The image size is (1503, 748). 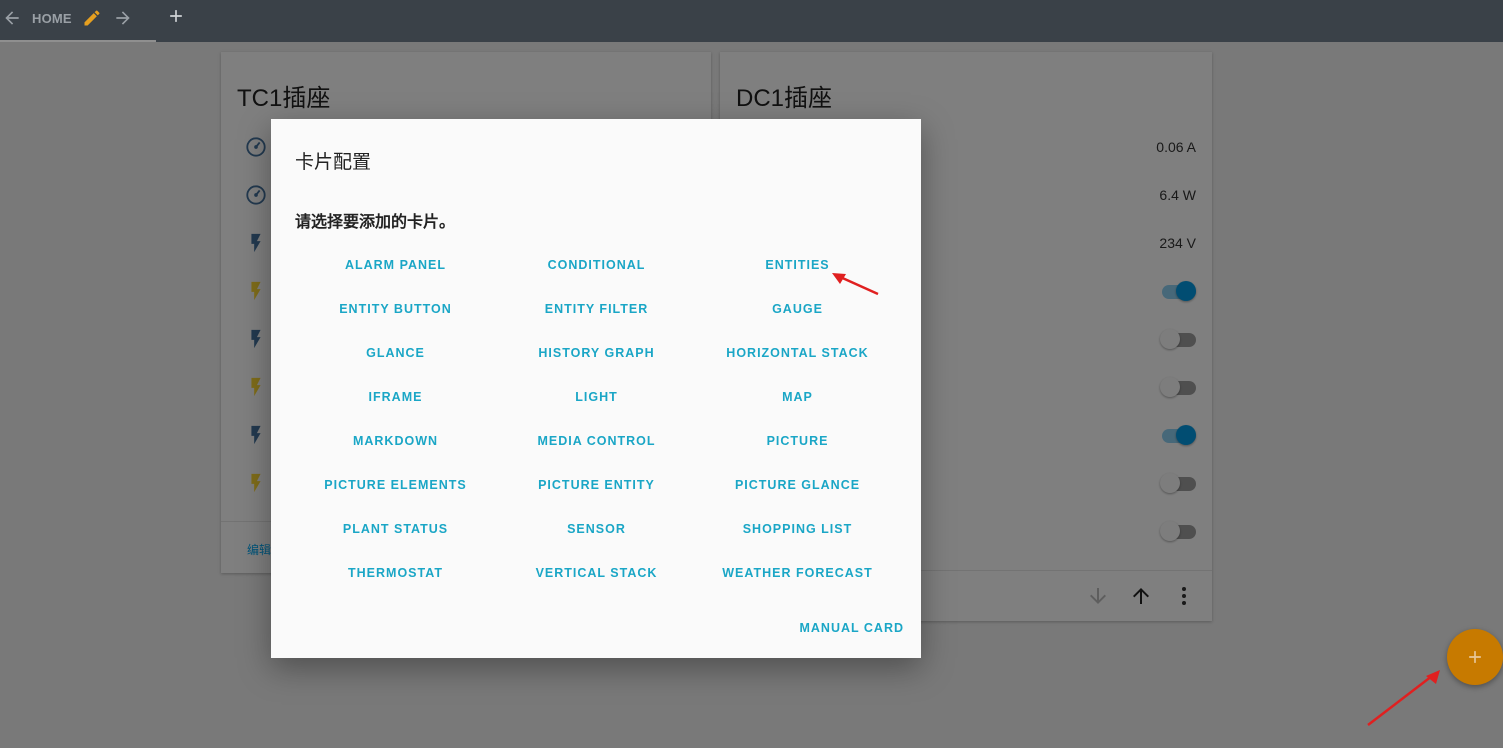 What do you see at coordinates (797, 401) in the screenshot?
I see `card-type-map: MAP` at bounding box center [797, 401].